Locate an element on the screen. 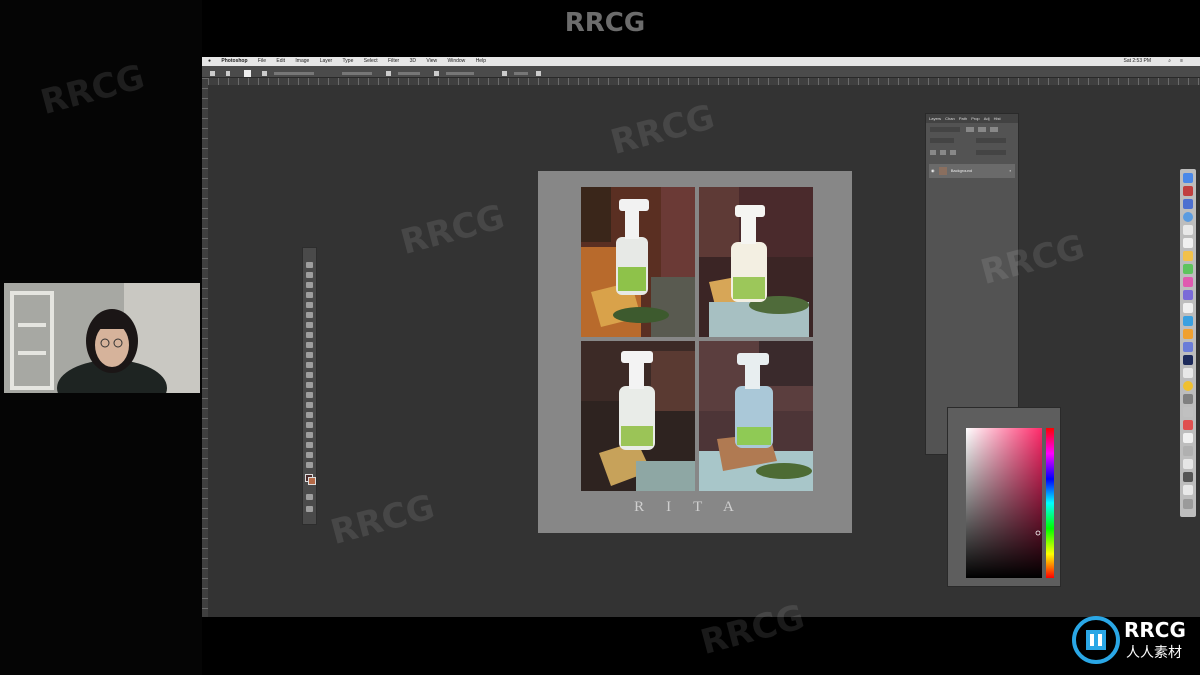  gradient-tool-icon is located at coordinates (309, 375).